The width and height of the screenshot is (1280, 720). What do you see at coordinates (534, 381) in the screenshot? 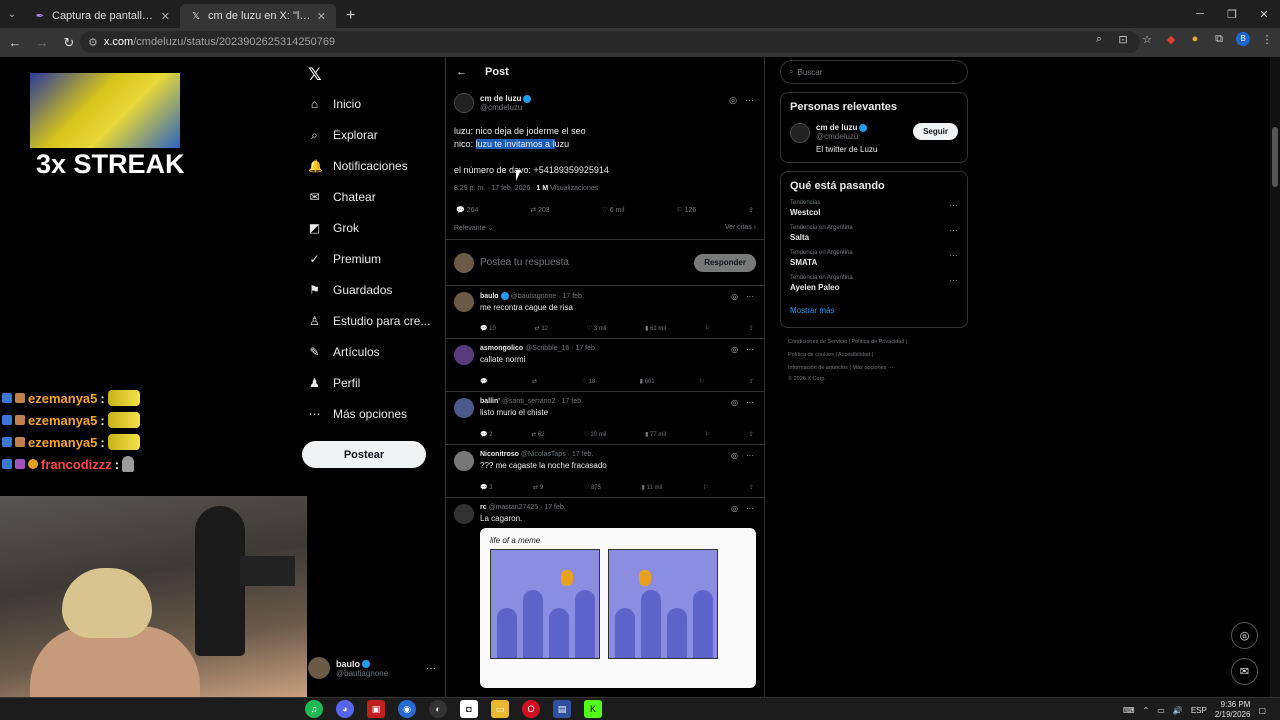
I see `repost-button: ⇄` at bounding box center [534, 381].